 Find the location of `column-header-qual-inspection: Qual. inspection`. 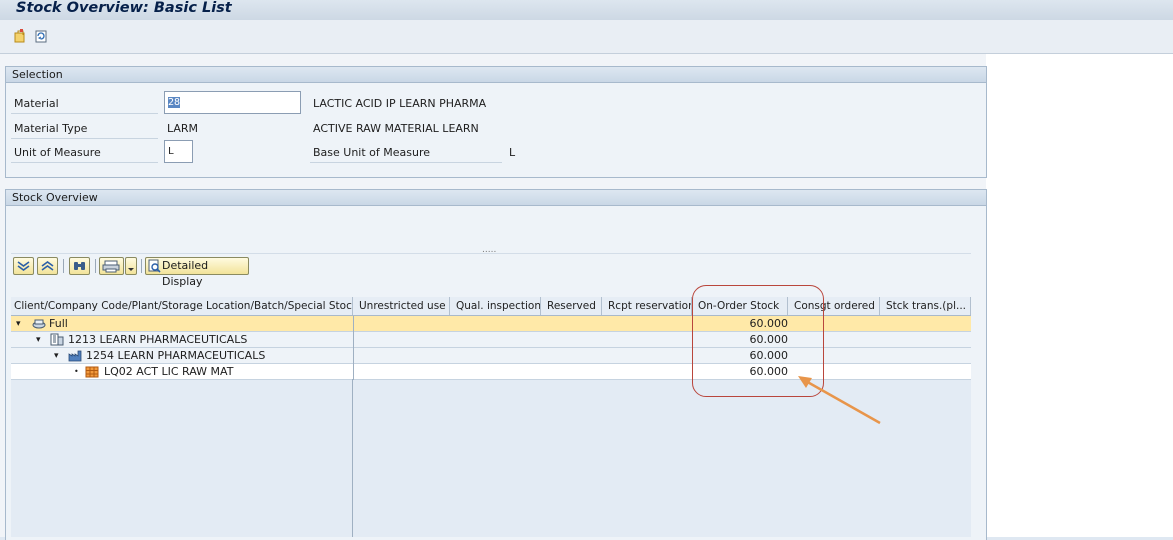

column-header-qual-inspection: Qual. inspection is located at coordinates (495, 306).